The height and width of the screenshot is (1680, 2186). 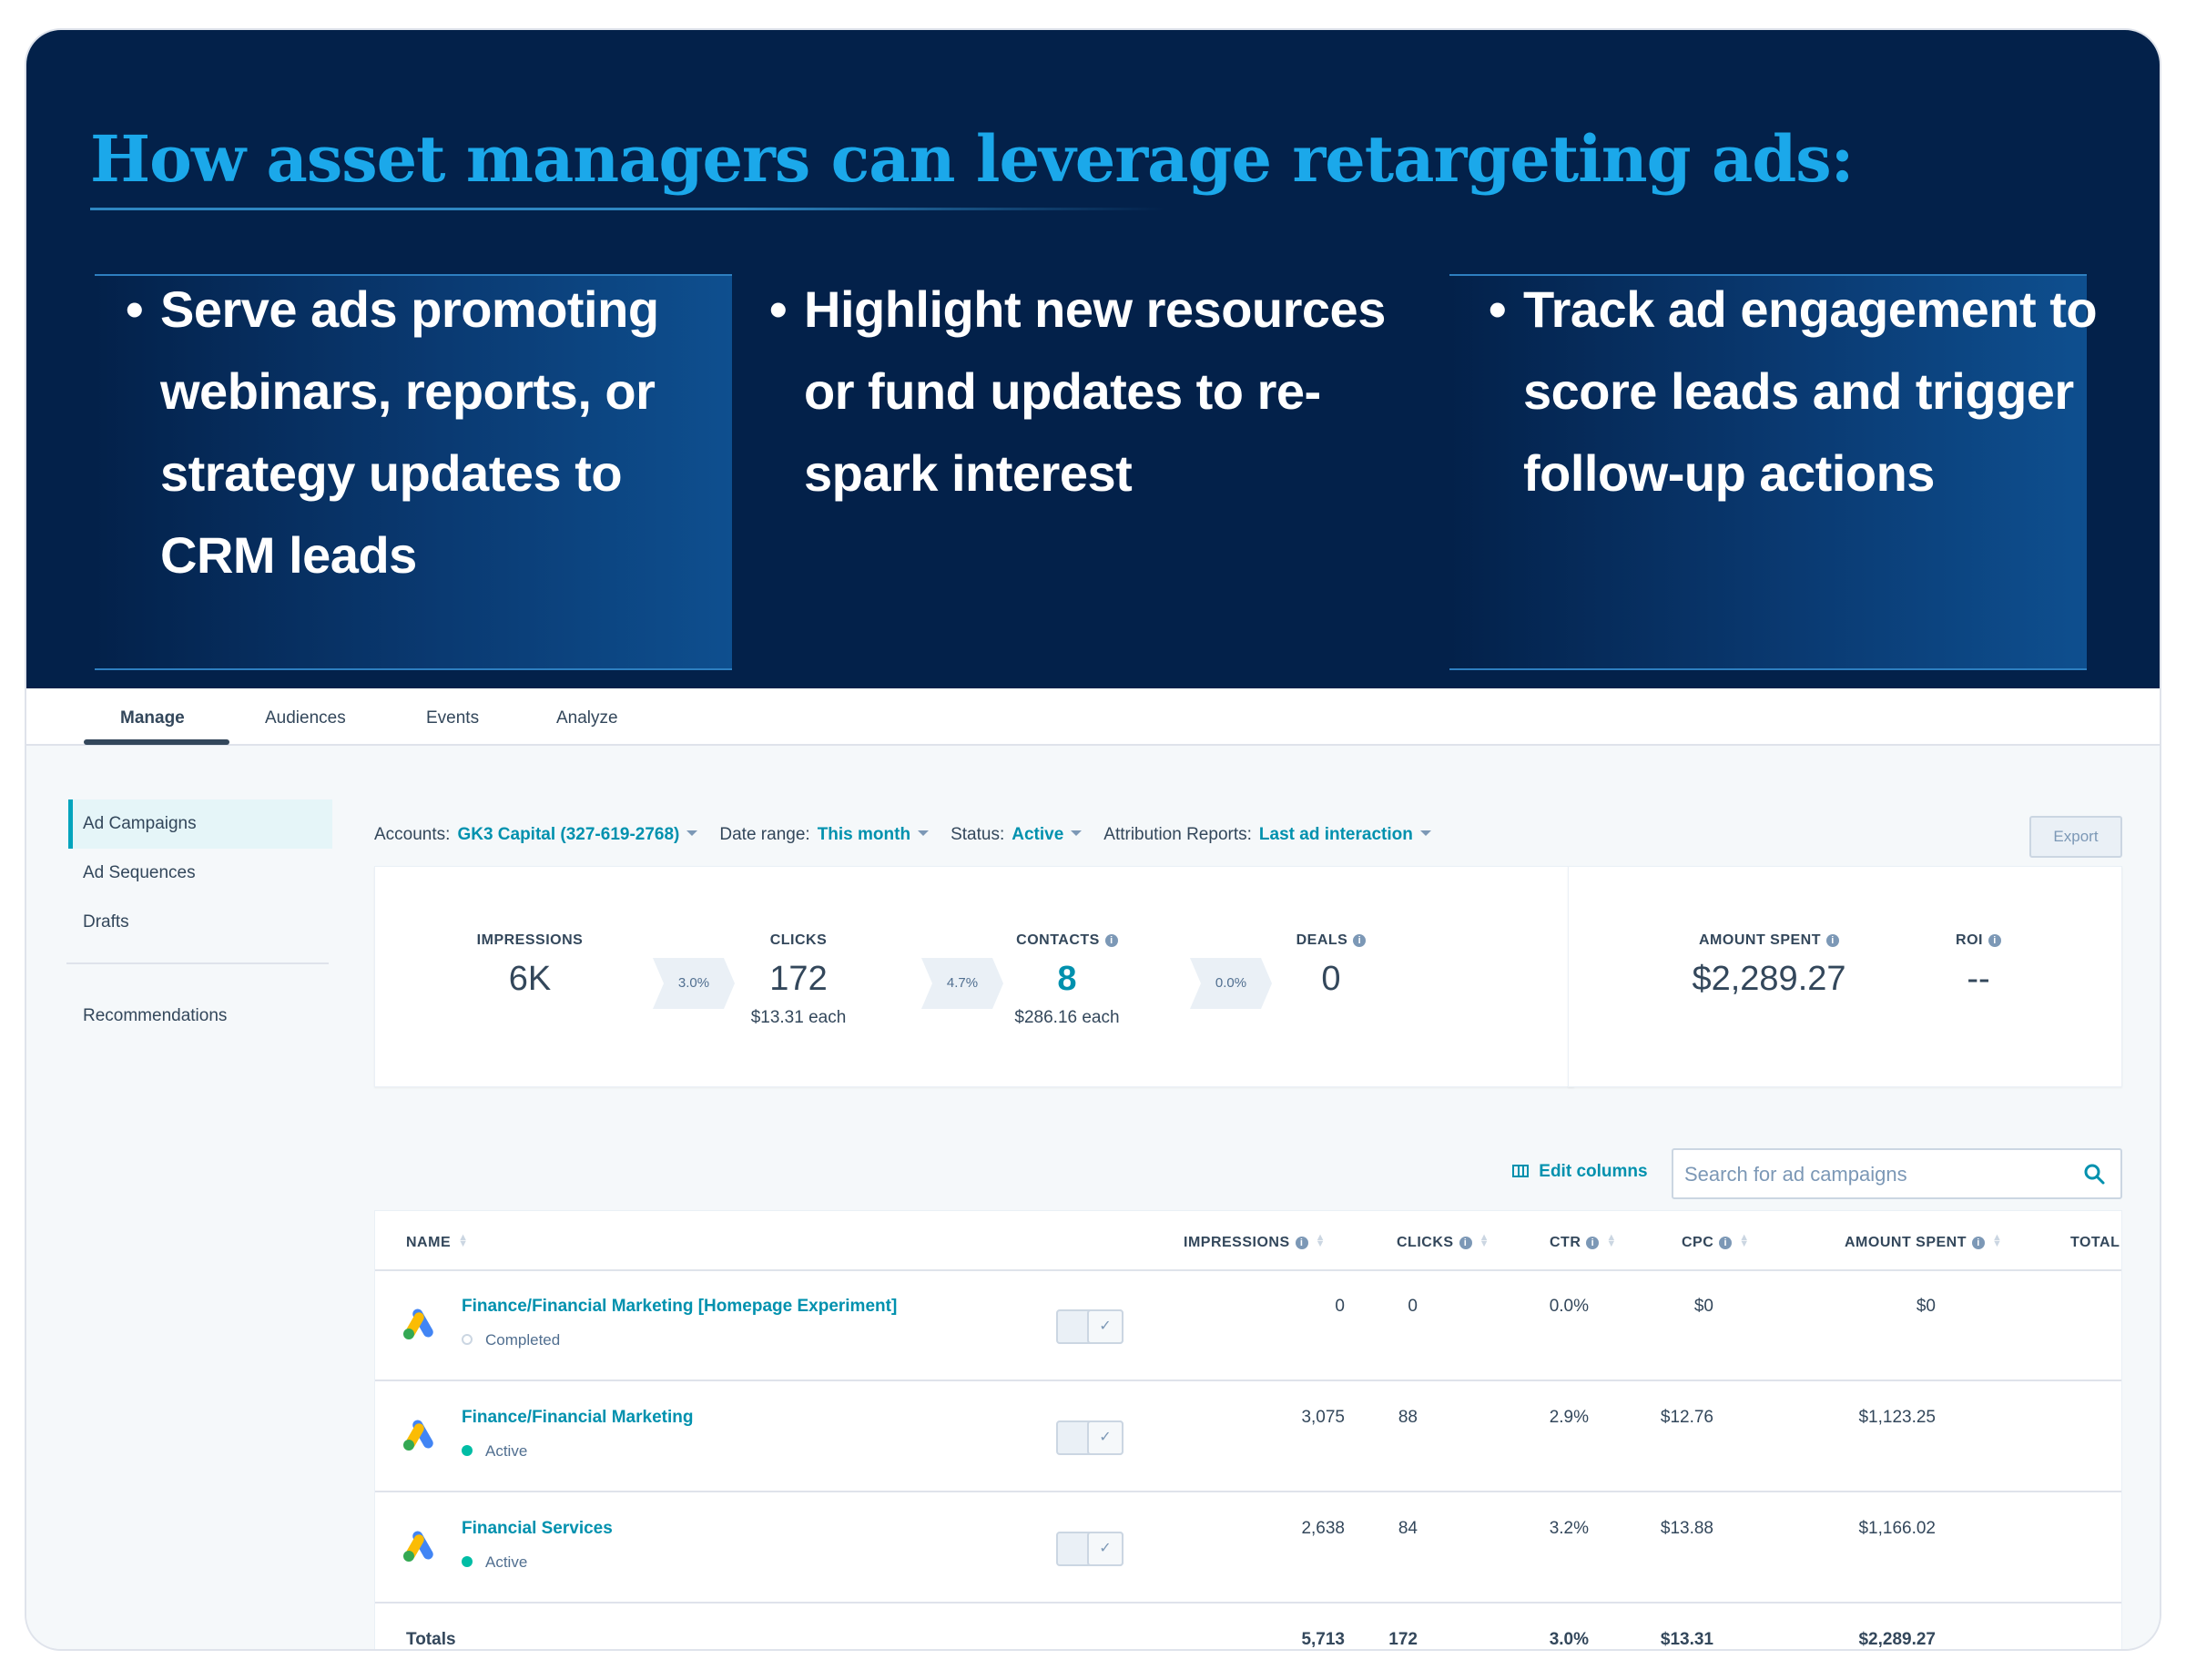 I want to click on search-input, so click(x=1875, y=1174).